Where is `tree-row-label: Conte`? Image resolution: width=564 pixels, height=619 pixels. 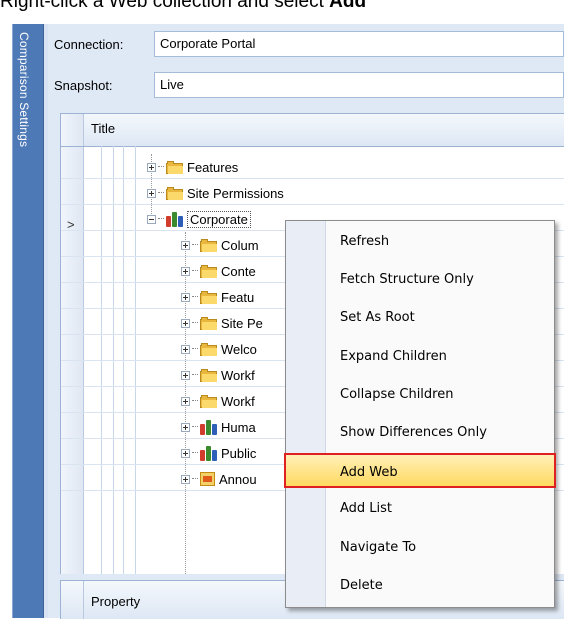 tree-row-label: Conte is located at coordinates (238, 271).